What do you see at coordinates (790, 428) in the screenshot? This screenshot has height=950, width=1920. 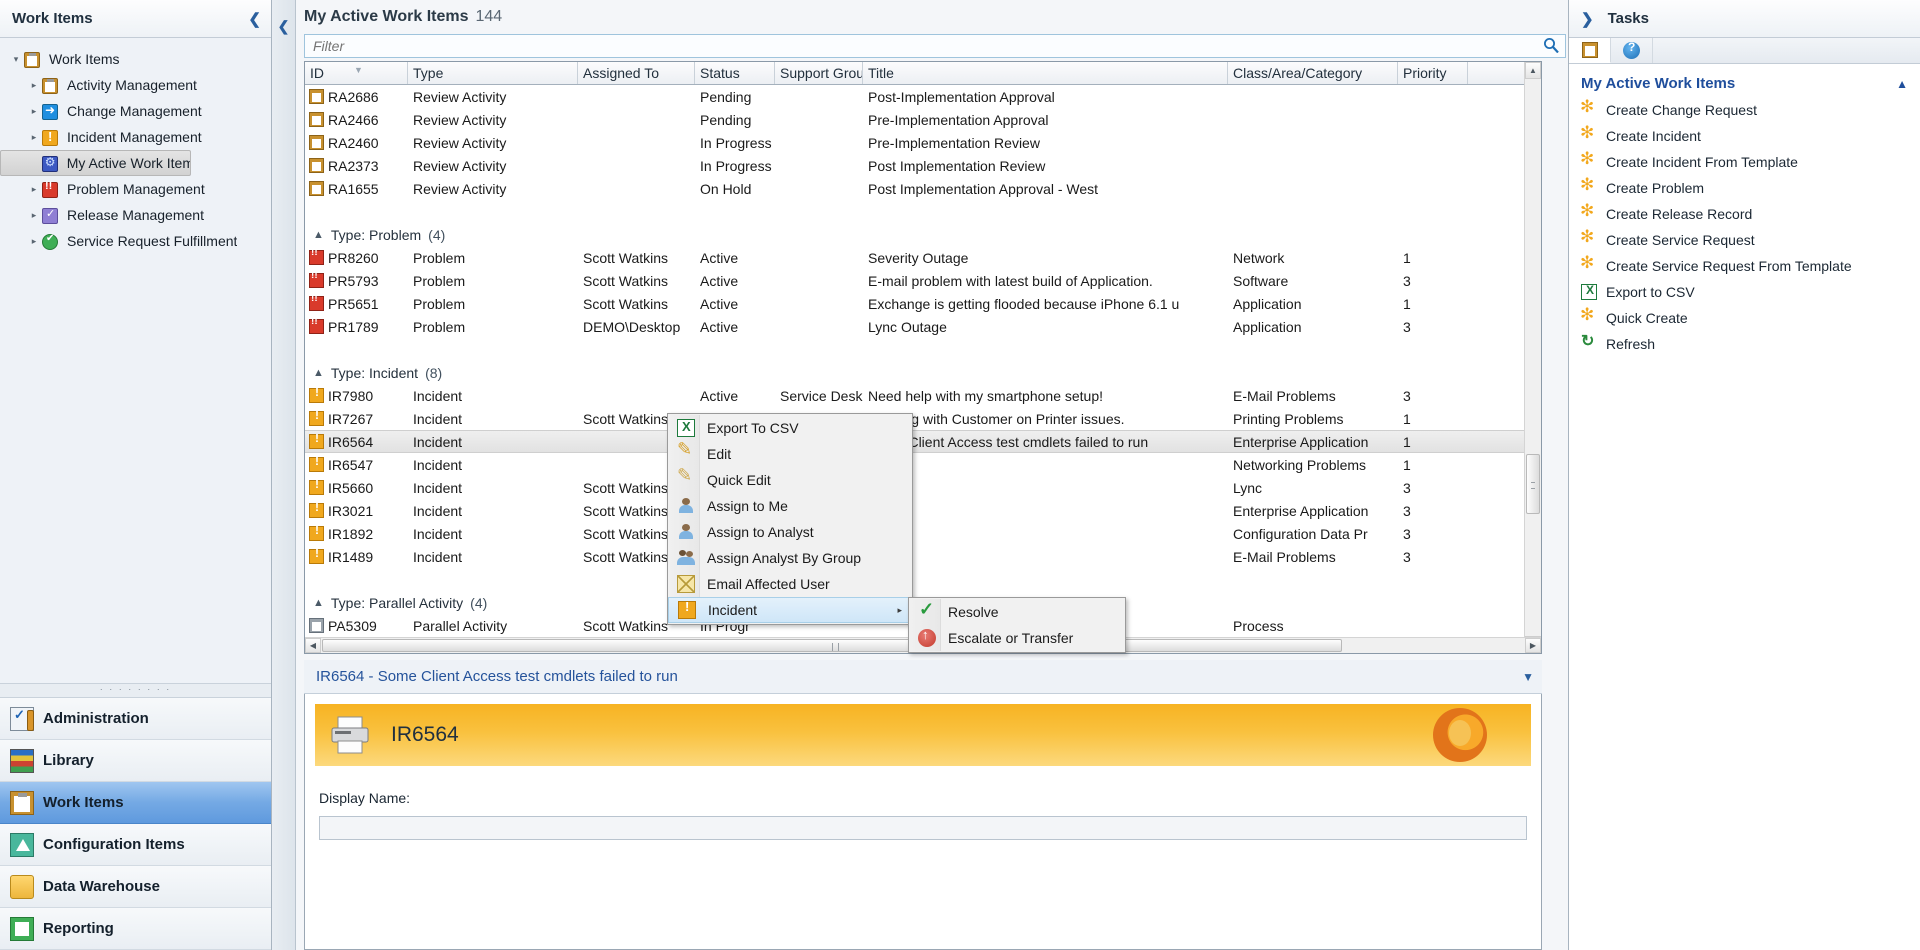 I see `menu-item-export-to-csv: Export To CSV` at bounding box center [790, 428].